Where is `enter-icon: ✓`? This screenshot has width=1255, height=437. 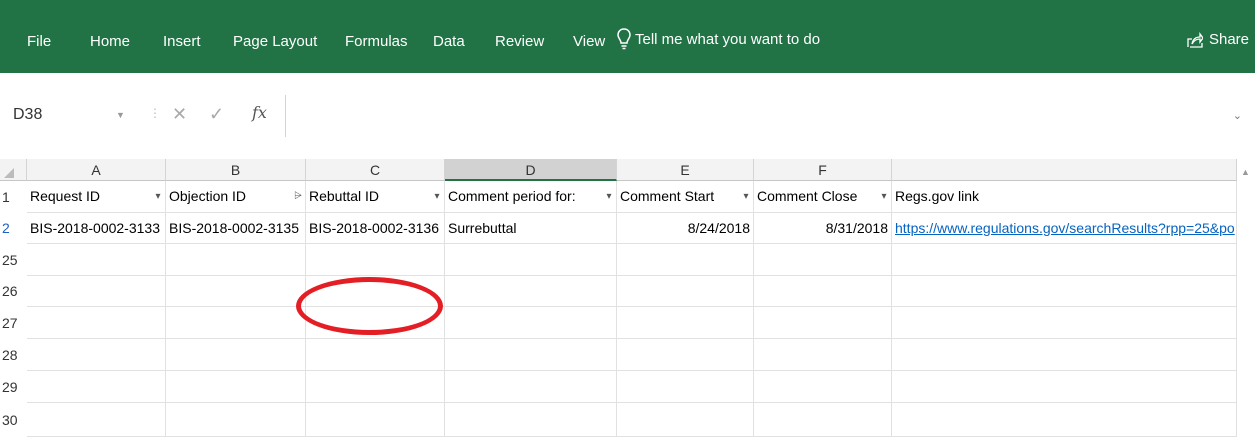 enter-icon: ✓ is located at coordinates (216, 114).